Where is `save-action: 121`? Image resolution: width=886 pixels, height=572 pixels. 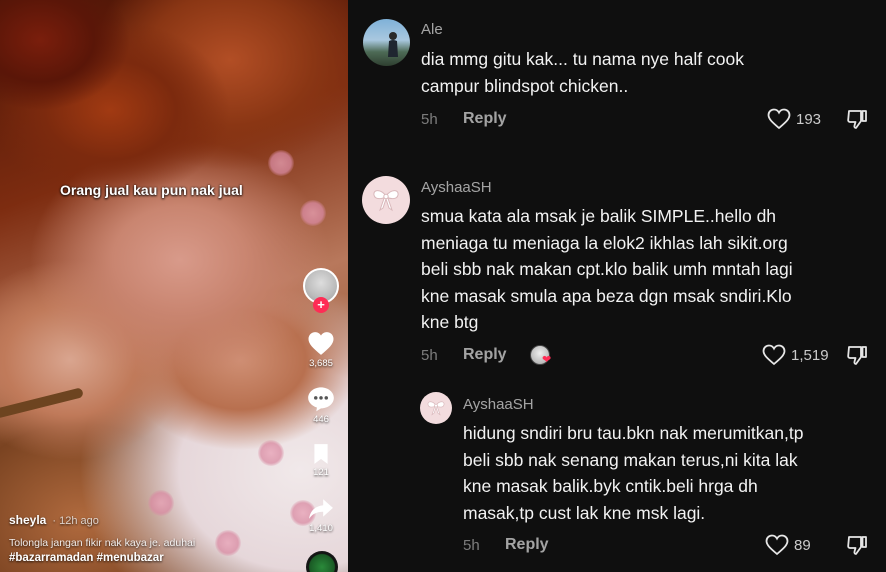 save-action: 121 is located at coordinates (321, 460).